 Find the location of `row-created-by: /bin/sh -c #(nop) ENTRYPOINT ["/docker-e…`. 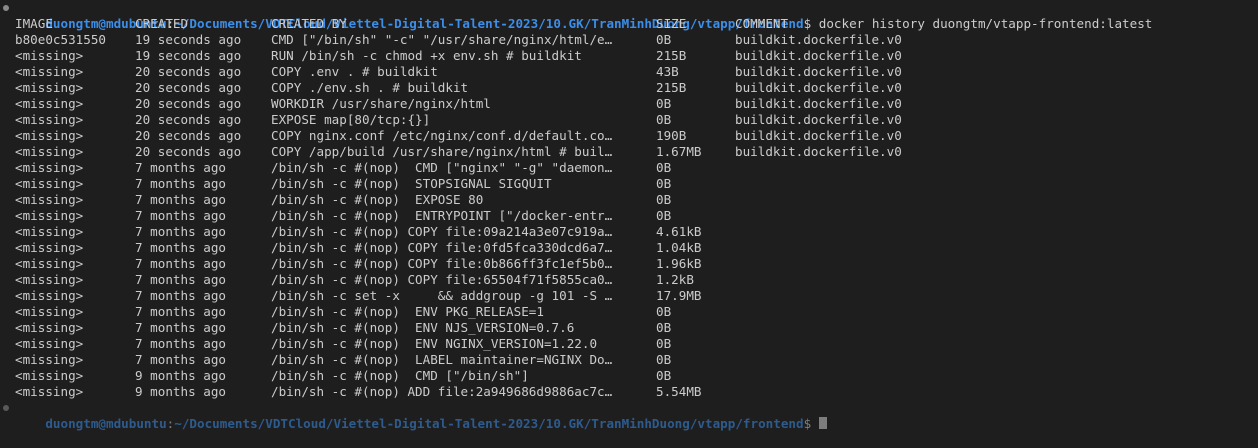

row-created-by: /bin/sh -c #(nop) ENTRYPOINT ["/docker-e… is located at coordinates (442, 215).